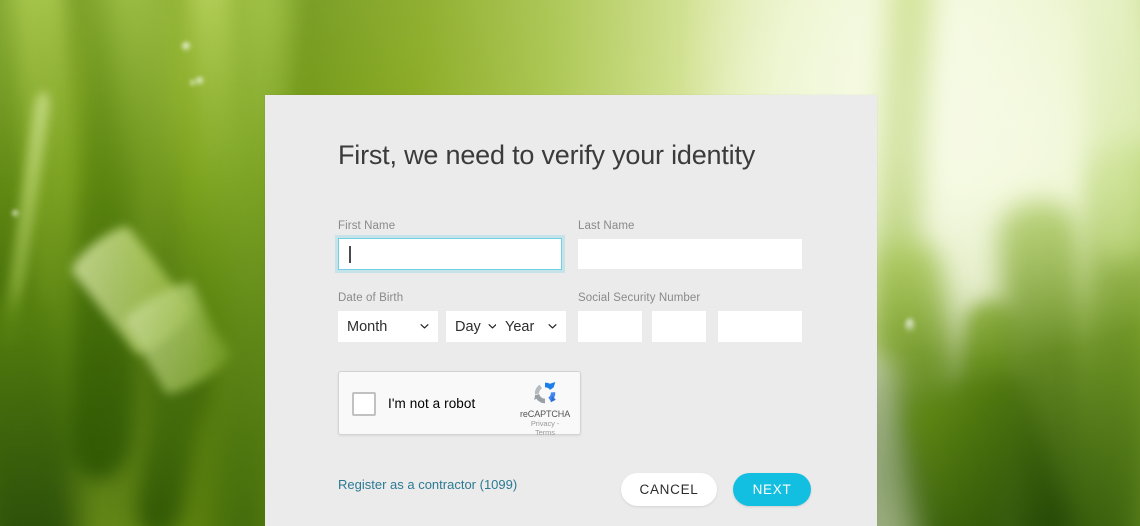 The width and height of the screenshot is (1140, 526). Describe the element at coordinates (679, 326) in the screenshot. I see `ssn-part2-input` at that location.